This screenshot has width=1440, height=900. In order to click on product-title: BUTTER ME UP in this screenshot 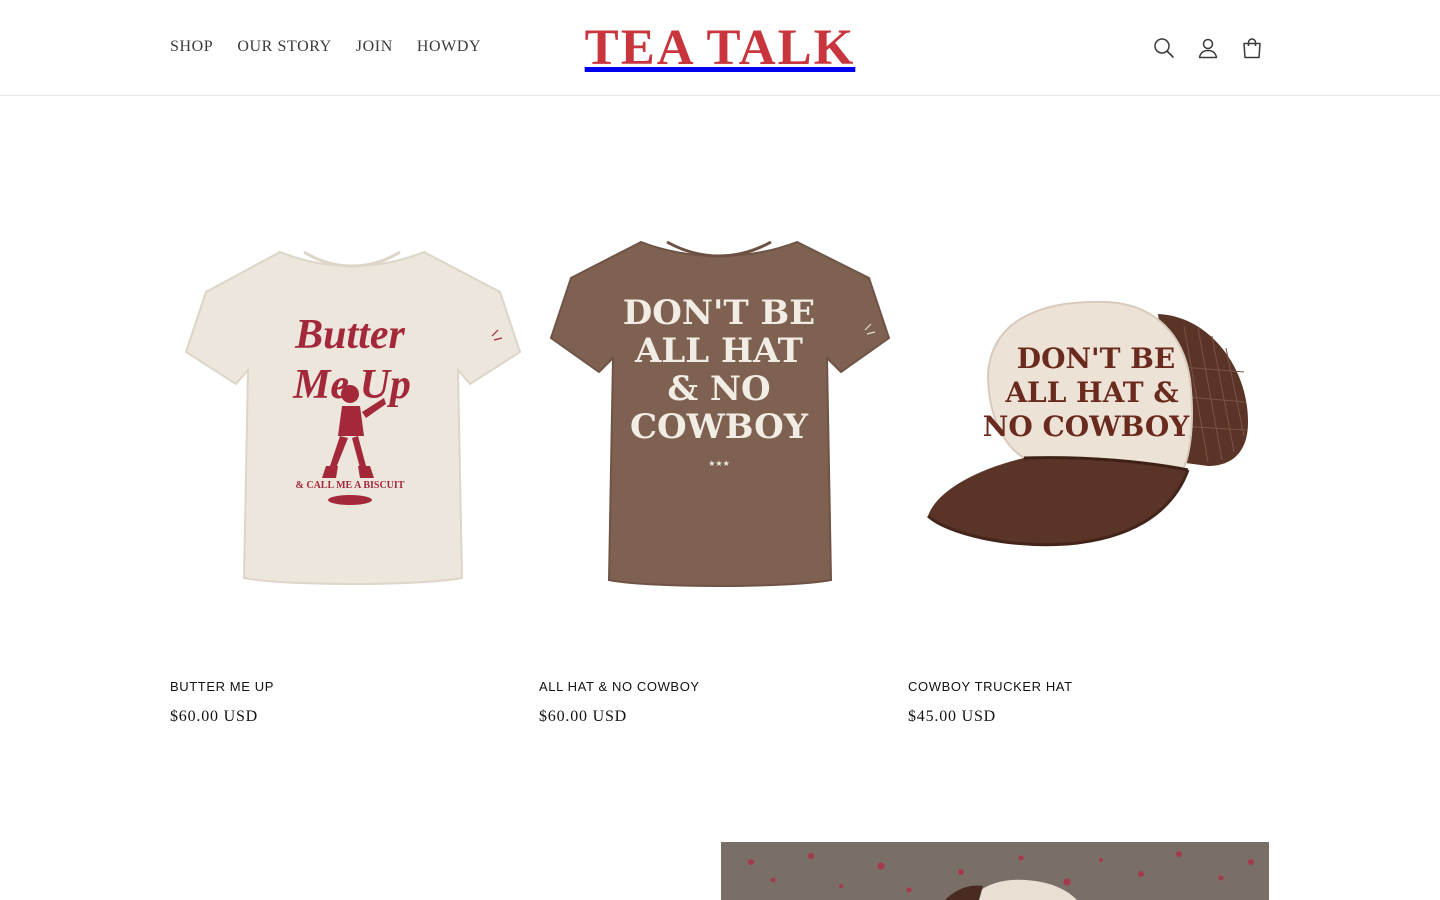, I will do `click(350, 687)`.